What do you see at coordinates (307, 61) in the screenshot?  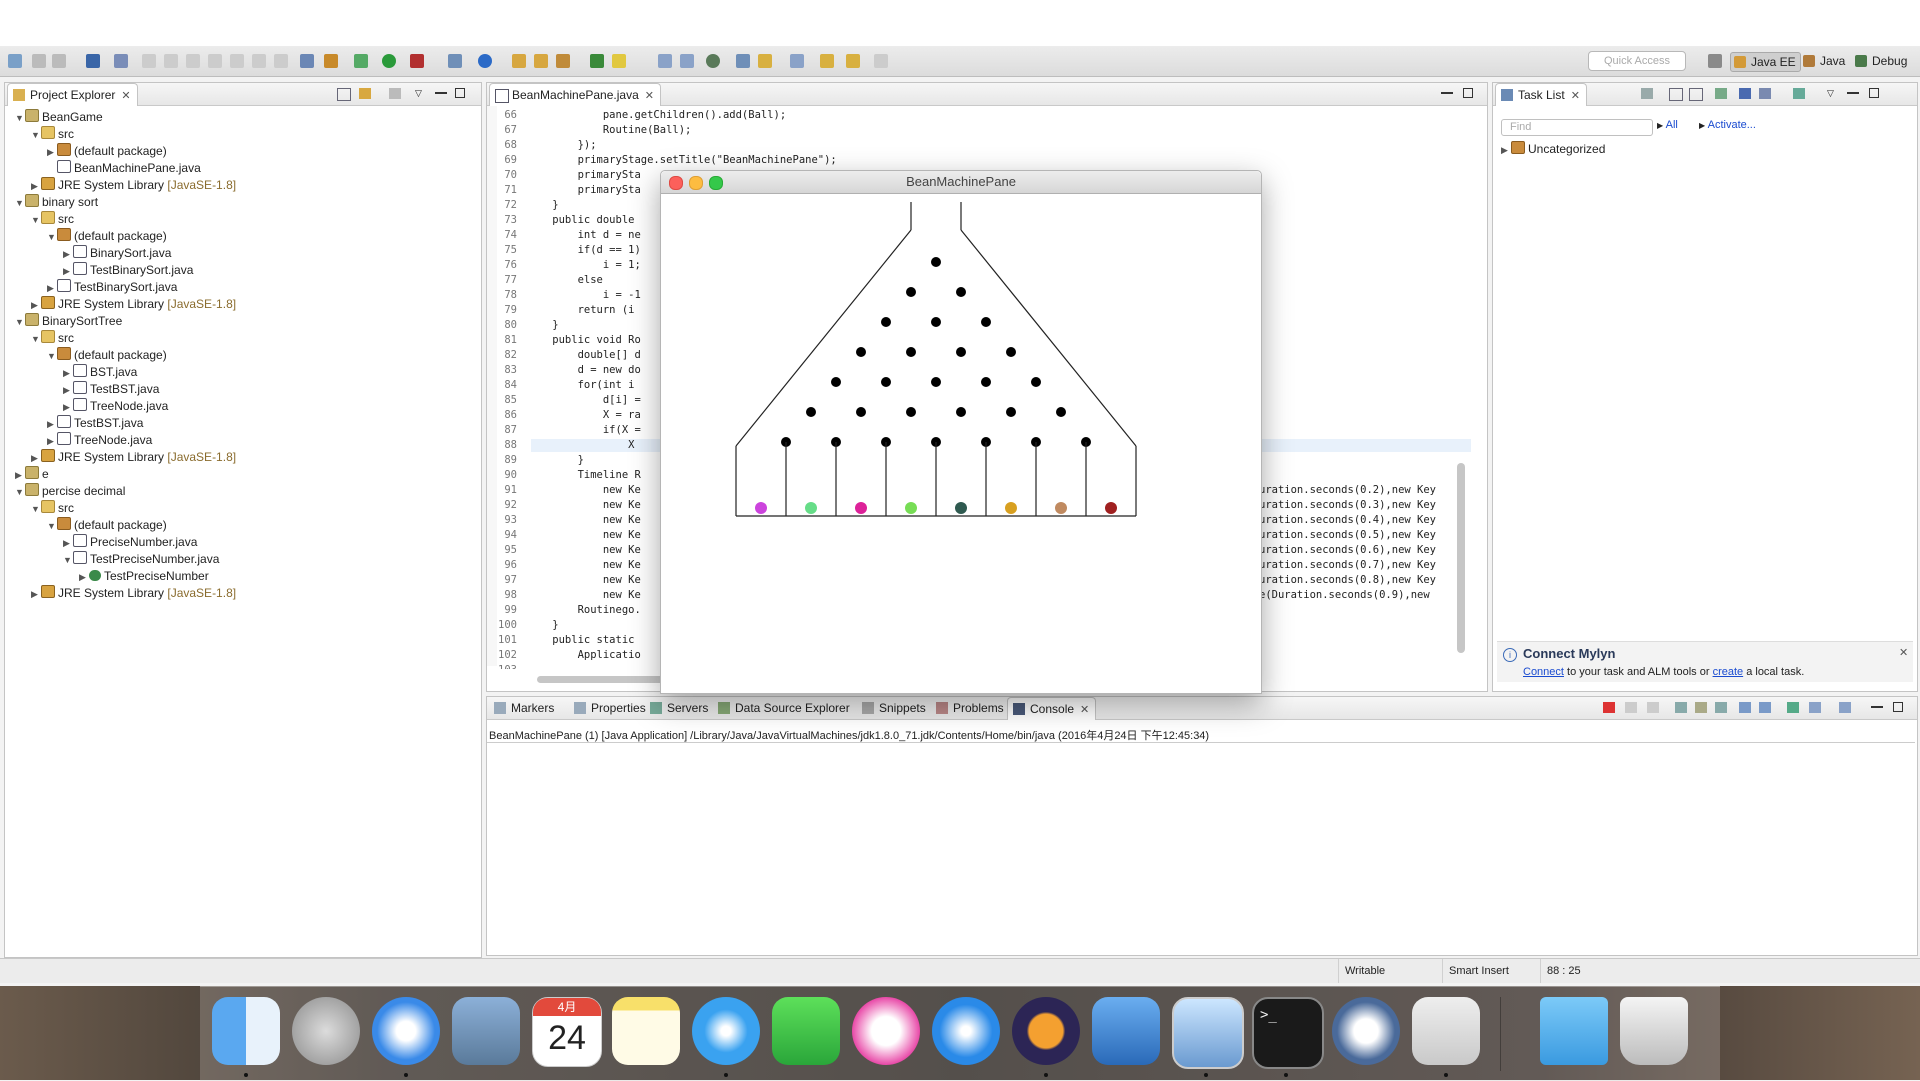 I see `use-step-filters-icon` at bounding box center [307, 61].